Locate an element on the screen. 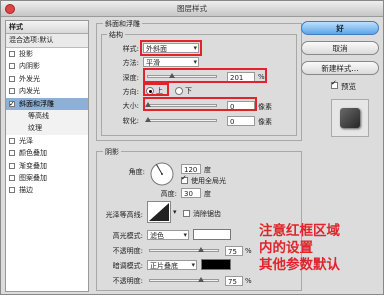 This screenshot has height=295, width=384. highlight-opacity-unit: % is located at coordinates (248, 251).